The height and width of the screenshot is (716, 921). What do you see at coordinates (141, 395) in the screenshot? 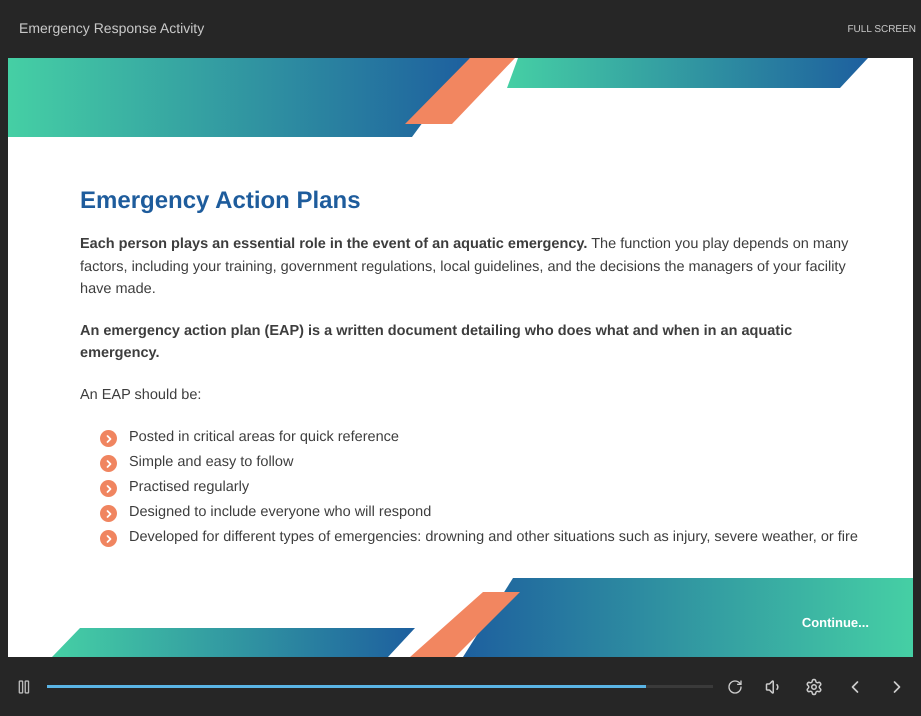
I see `paragraph: An EAP should be:` at bounding box center [141, 395].